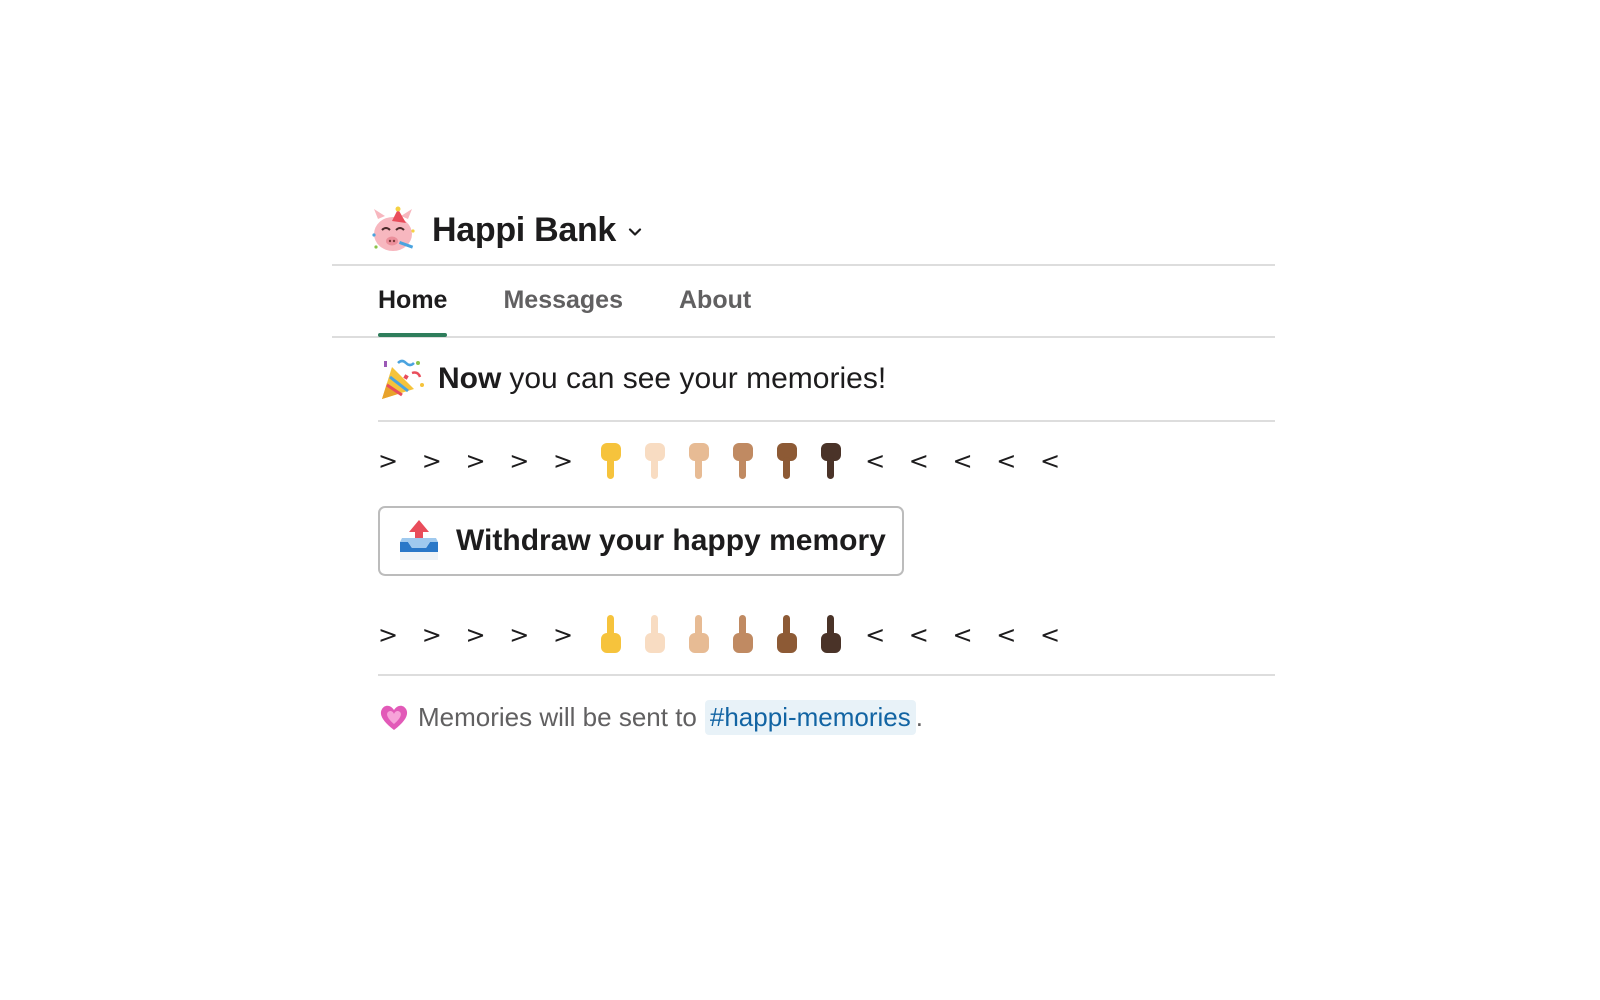 The height and width of the screenshot is (1000, 1600). I want to click on pointing-up-row: > > > > > < < < < <, so click(826, 635).